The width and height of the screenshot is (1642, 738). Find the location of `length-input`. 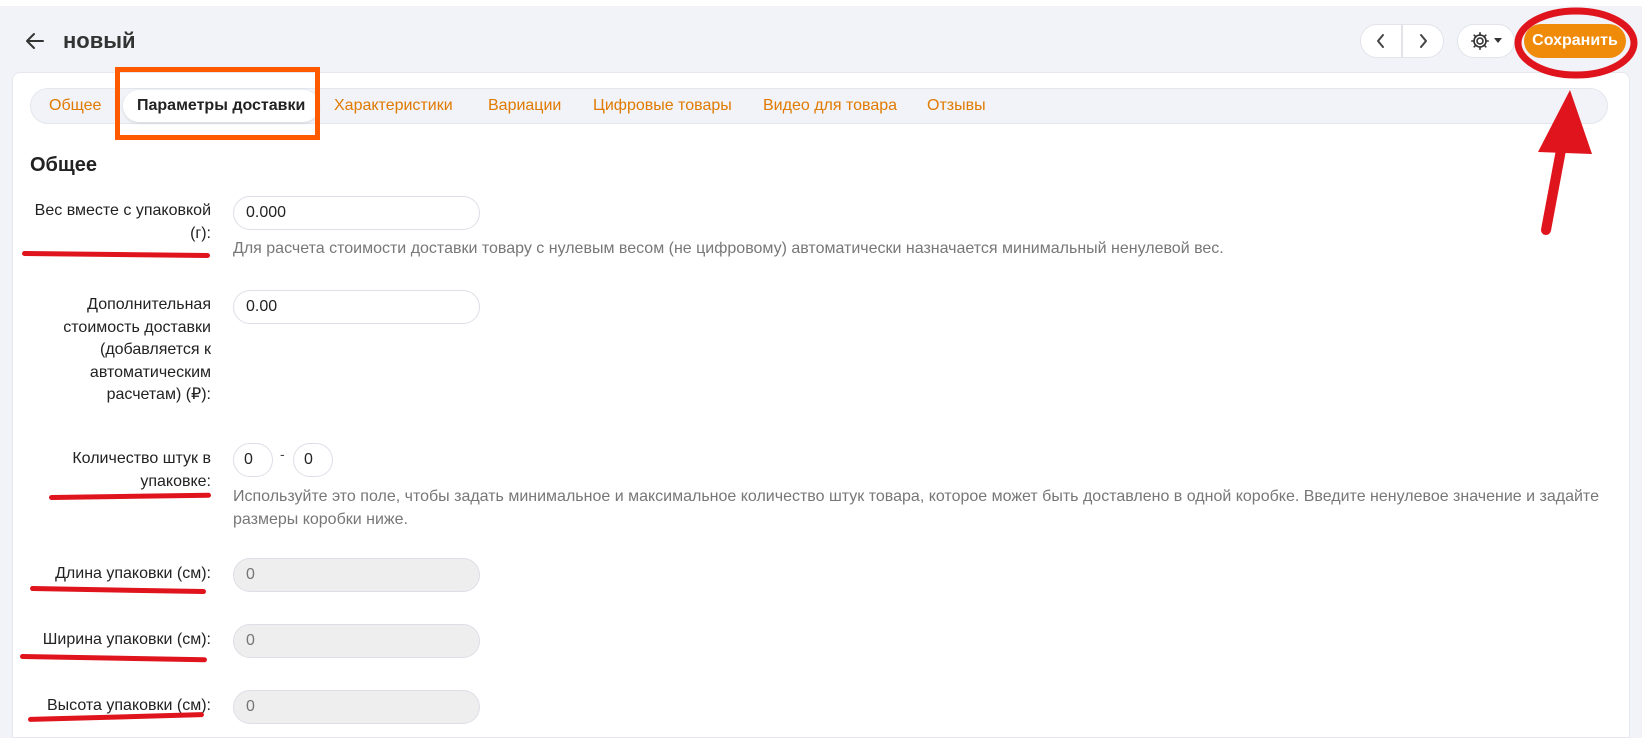

length-input is located at coordinates (356, 575).